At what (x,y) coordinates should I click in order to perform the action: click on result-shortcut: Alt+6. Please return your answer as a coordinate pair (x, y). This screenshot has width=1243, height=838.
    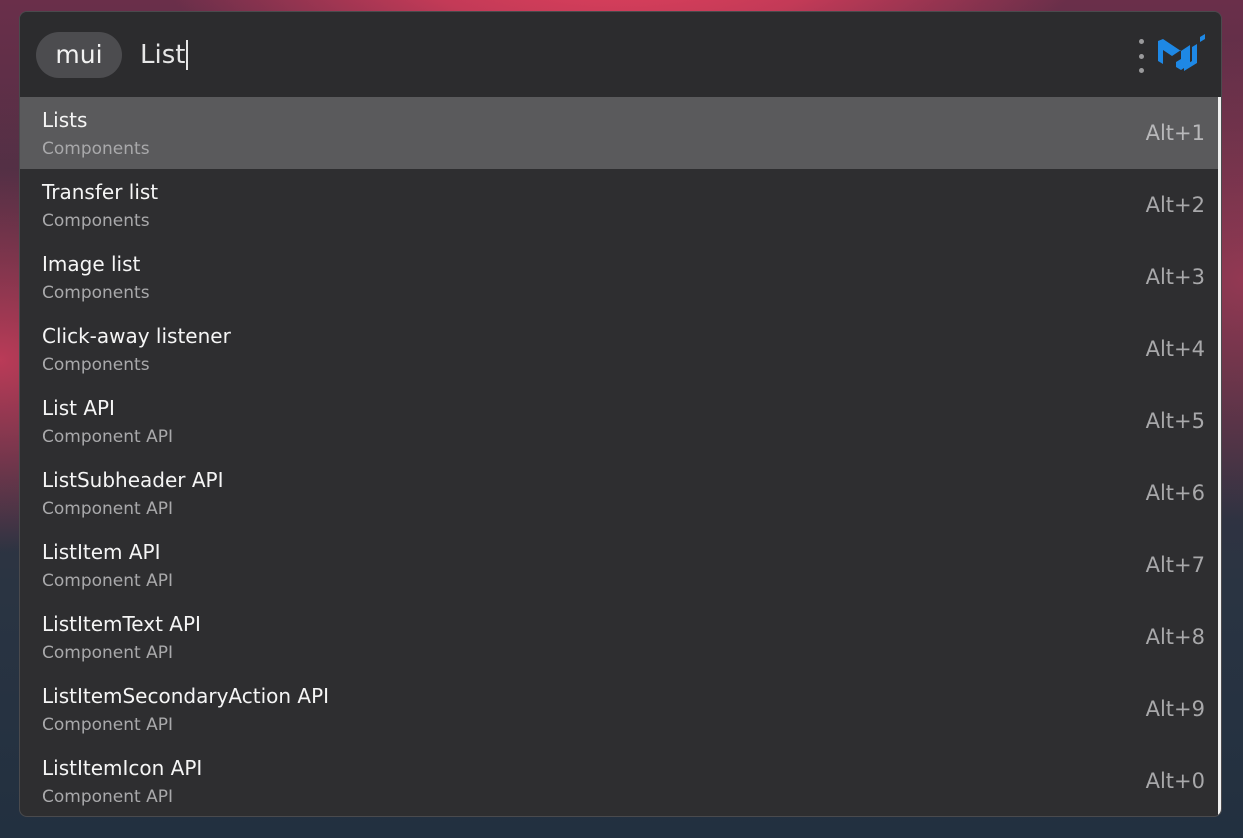
    Looking at the image, I should click on (1175, 493).